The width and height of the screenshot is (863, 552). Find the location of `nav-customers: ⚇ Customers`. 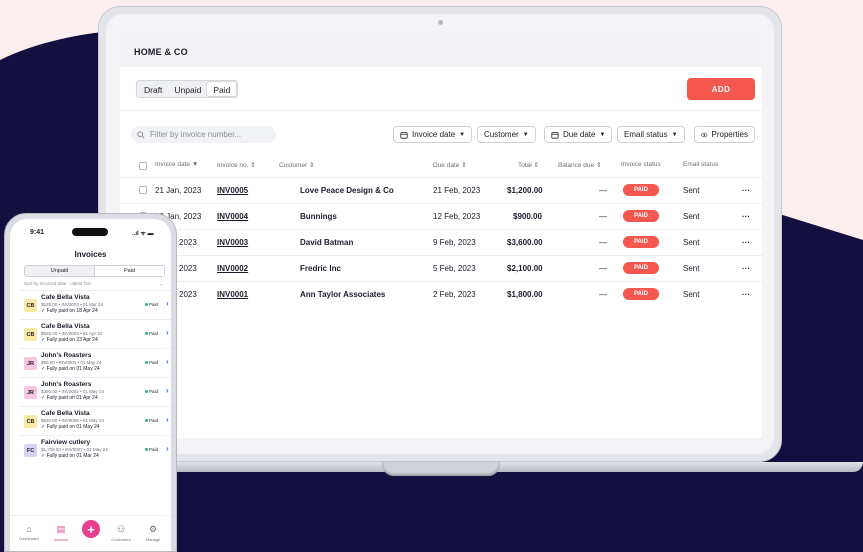

nav-customers: ⚇ Customers is located at coordinates (121, 533).